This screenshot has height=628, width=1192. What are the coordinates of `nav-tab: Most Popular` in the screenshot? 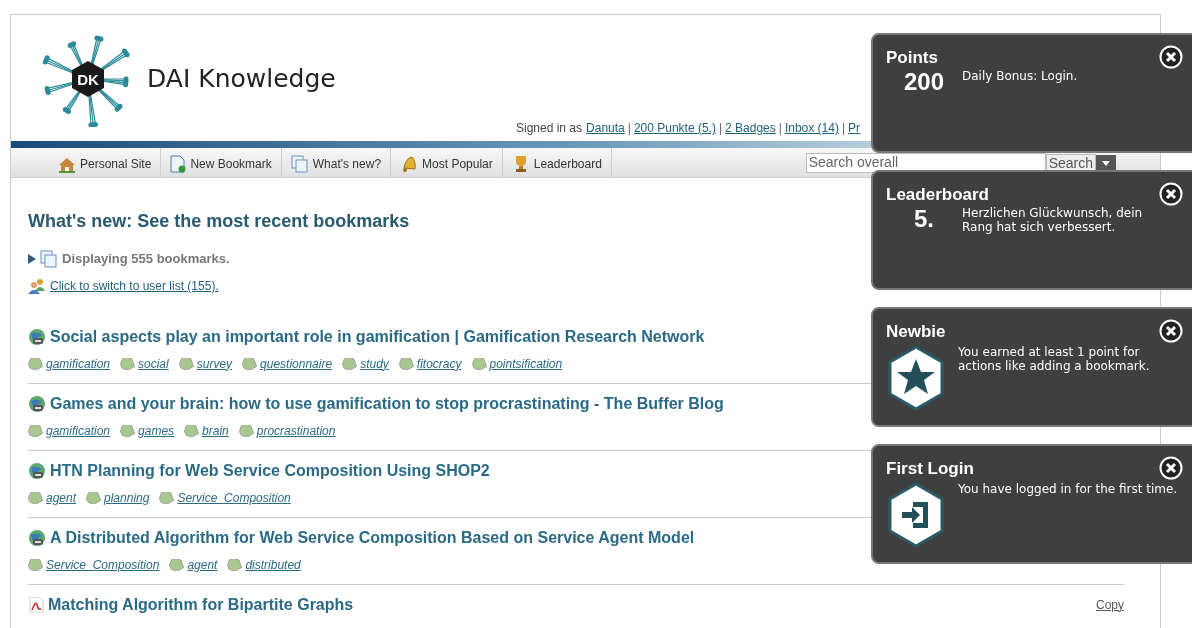 It's located at (447, 162).